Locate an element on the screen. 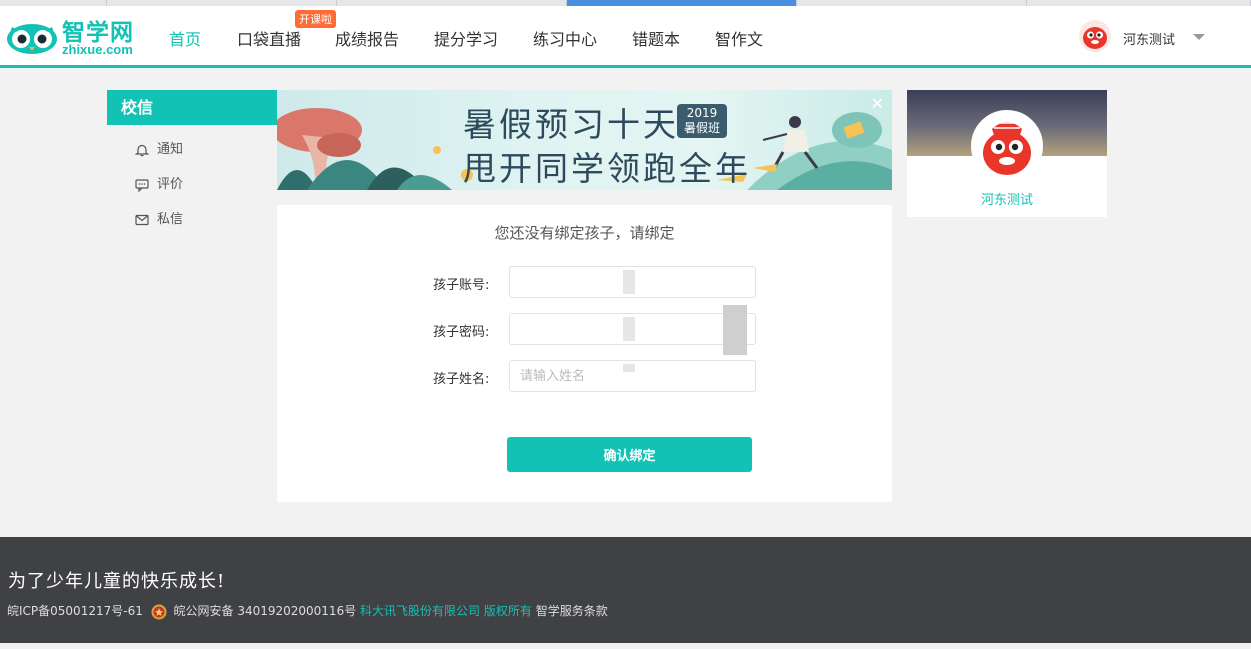 The image size is (1251, 649). sidebar-item-label: 私信 is located at coordinates (170, 219).